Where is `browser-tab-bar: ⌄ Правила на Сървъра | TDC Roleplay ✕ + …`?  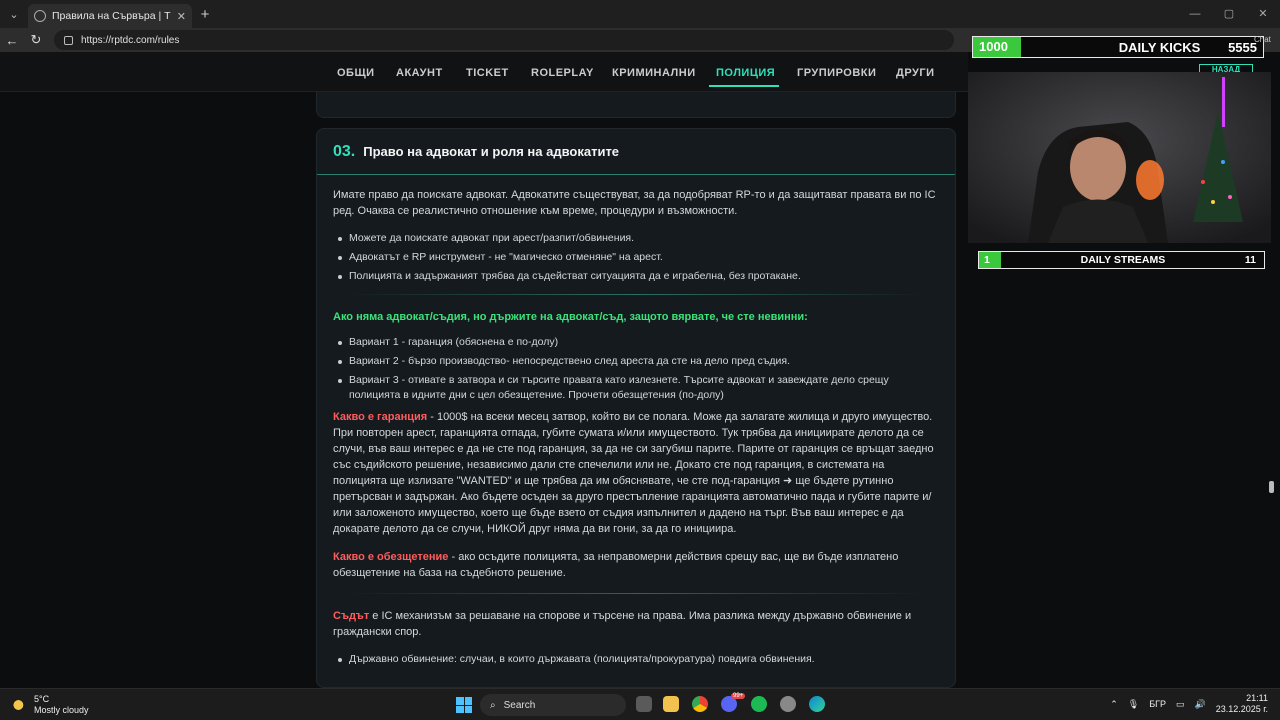 browser-tab-bar: ⌄ Правила на Сървъра | TDC Roleplay ✕ + … is located at coordinates (640, 14).